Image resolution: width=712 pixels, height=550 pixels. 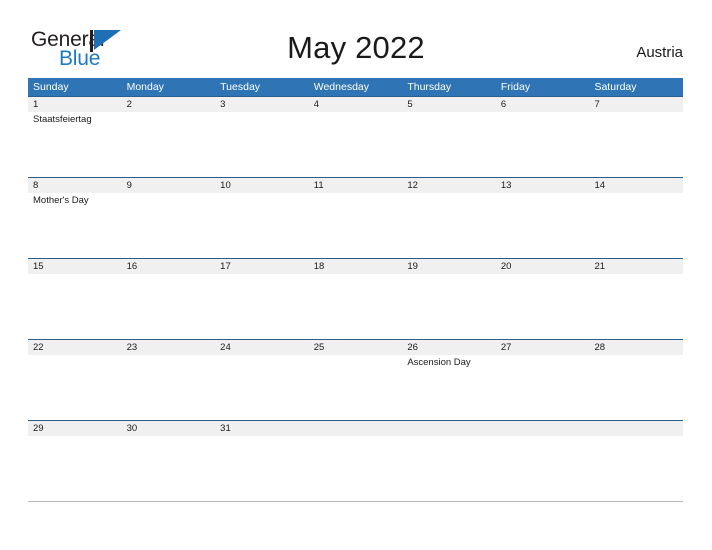 I want to click on region-label: Austria, so click(x=659, y=52).